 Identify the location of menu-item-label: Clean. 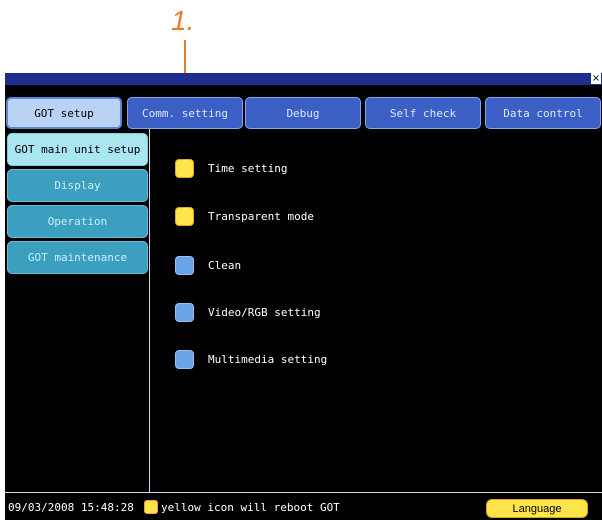
(225, 265).